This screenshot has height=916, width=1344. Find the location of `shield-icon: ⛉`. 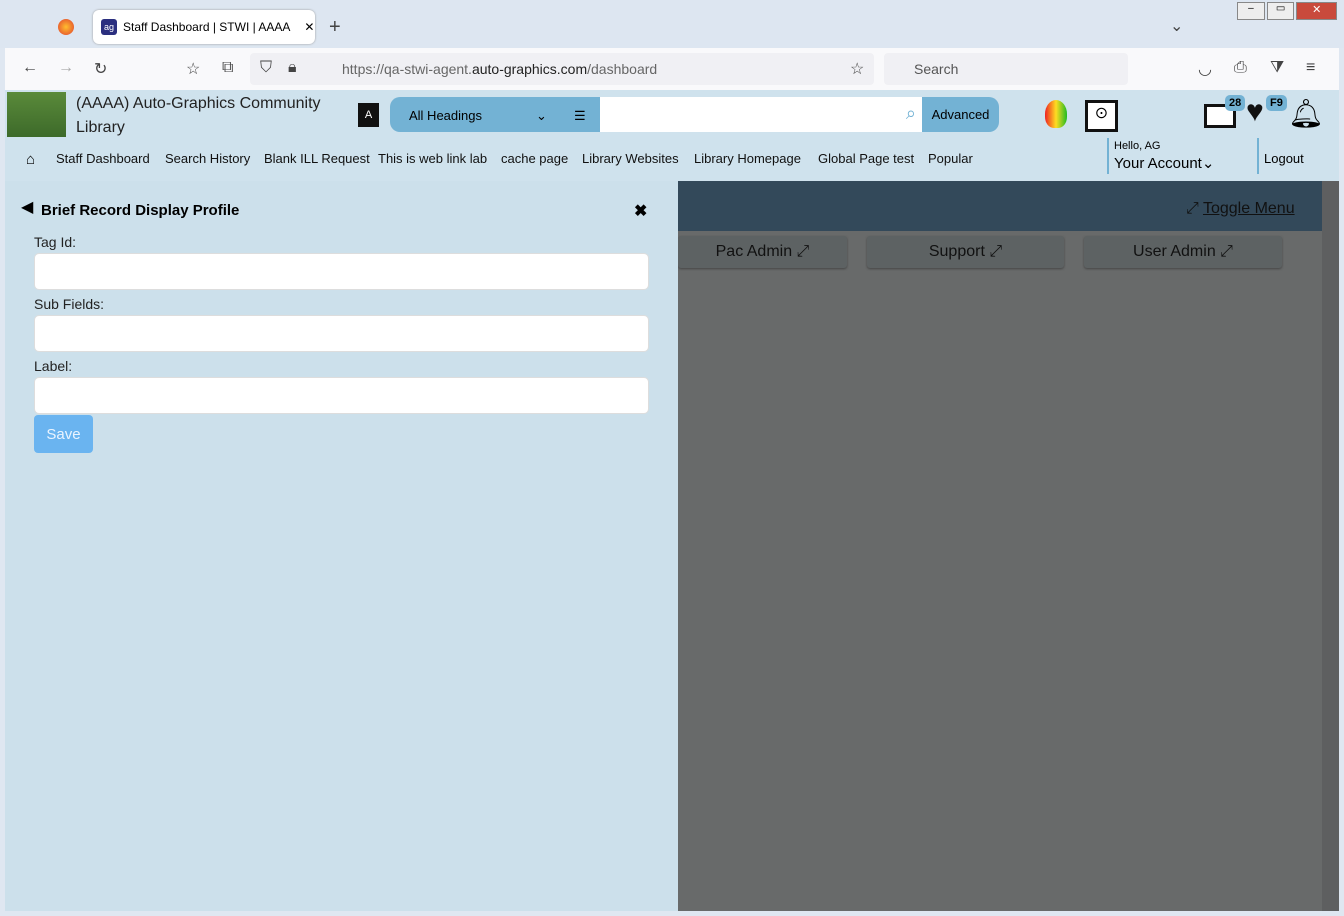

shield-icon: ⛉ is located at coordinates (266, 68).